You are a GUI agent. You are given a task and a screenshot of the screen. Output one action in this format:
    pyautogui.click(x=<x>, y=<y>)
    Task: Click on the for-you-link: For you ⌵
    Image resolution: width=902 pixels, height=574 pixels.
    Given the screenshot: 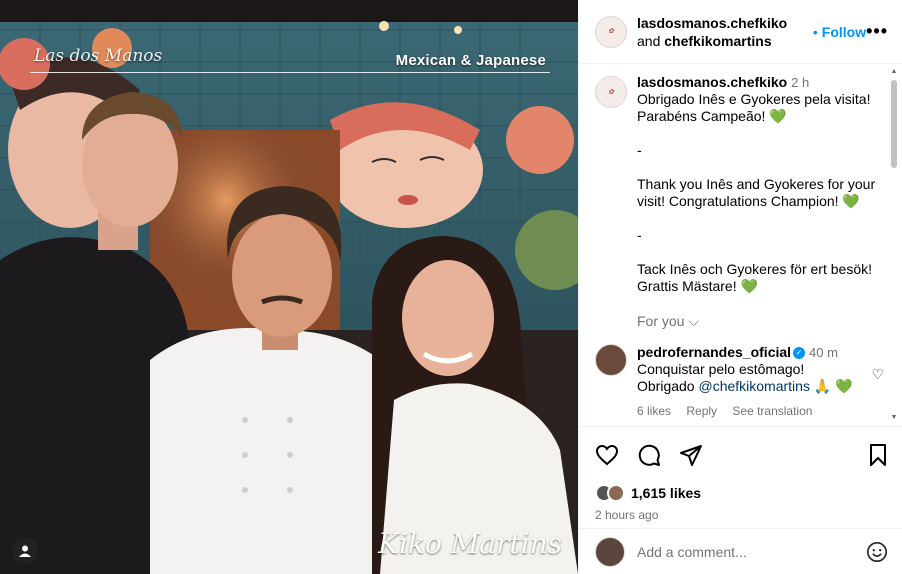 What is the action you would take?
    pyautogui.click(x=757, y=321)
    